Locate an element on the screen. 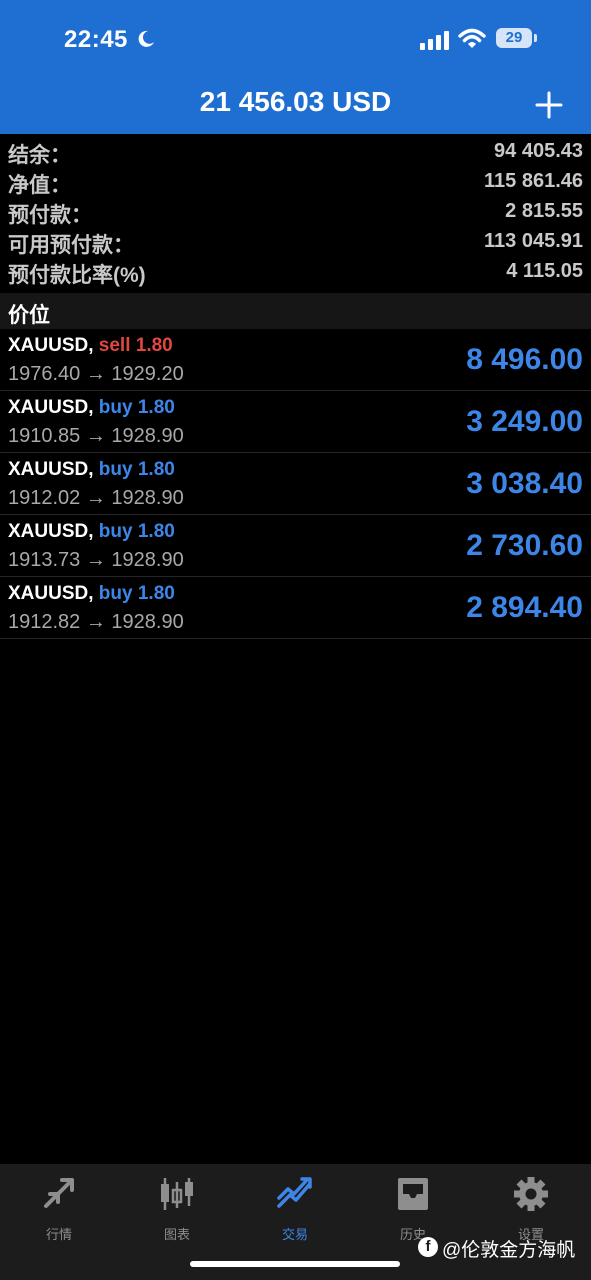  tab-chart: 图表 is located at coordinates (177, 1208).